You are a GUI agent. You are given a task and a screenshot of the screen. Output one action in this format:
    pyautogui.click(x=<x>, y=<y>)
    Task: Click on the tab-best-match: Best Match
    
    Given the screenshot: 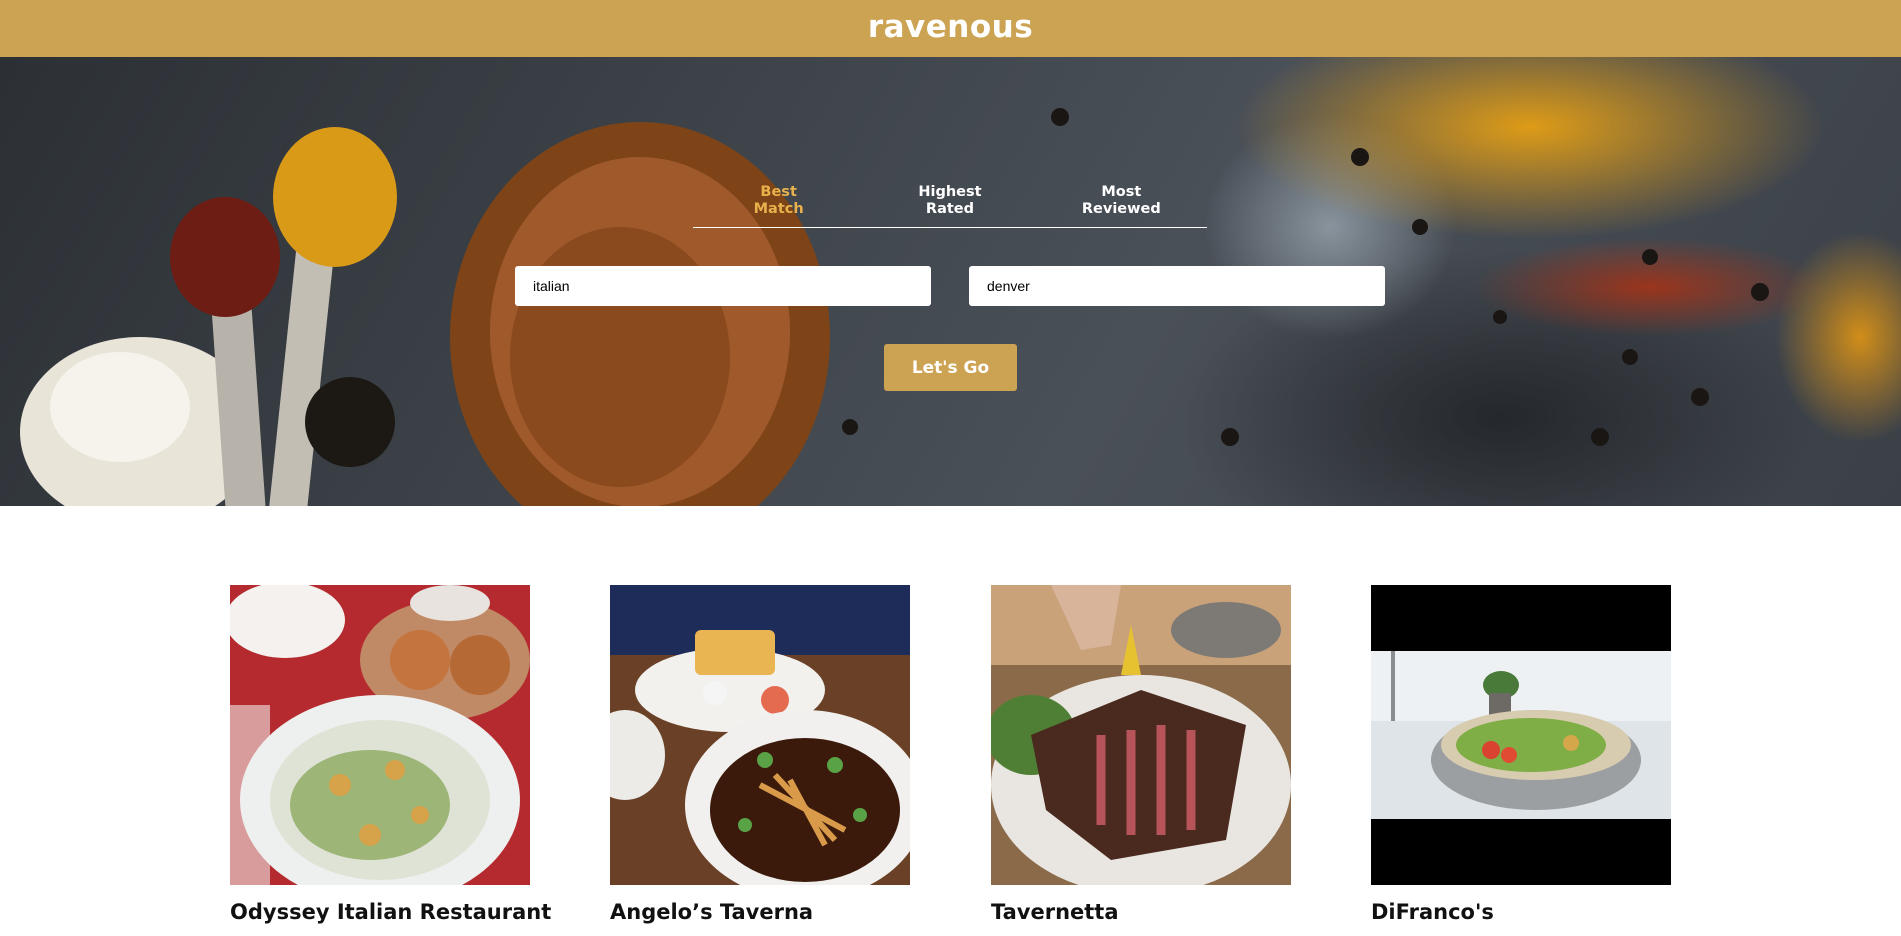 What is the action you would take?
    pyautogui.click(x=779, y=201)
    